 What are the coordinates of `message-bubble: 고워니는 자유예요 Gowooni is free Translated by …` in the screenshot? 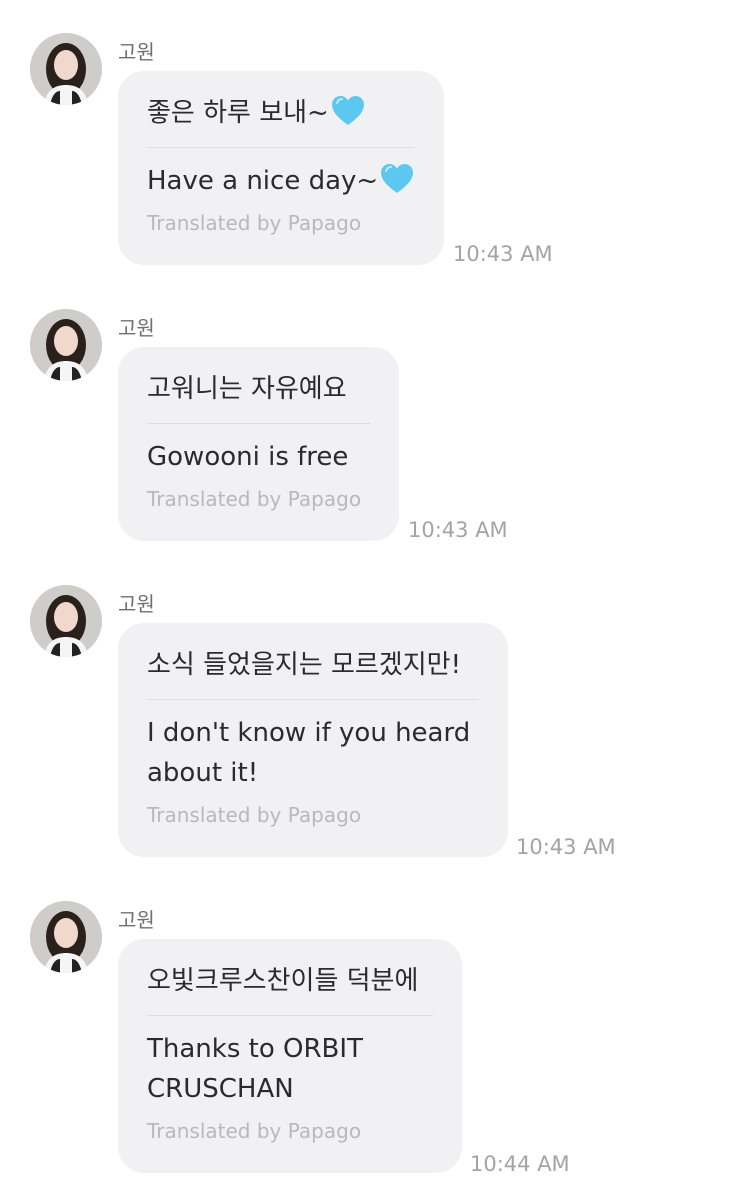 It's located at (258, 444).